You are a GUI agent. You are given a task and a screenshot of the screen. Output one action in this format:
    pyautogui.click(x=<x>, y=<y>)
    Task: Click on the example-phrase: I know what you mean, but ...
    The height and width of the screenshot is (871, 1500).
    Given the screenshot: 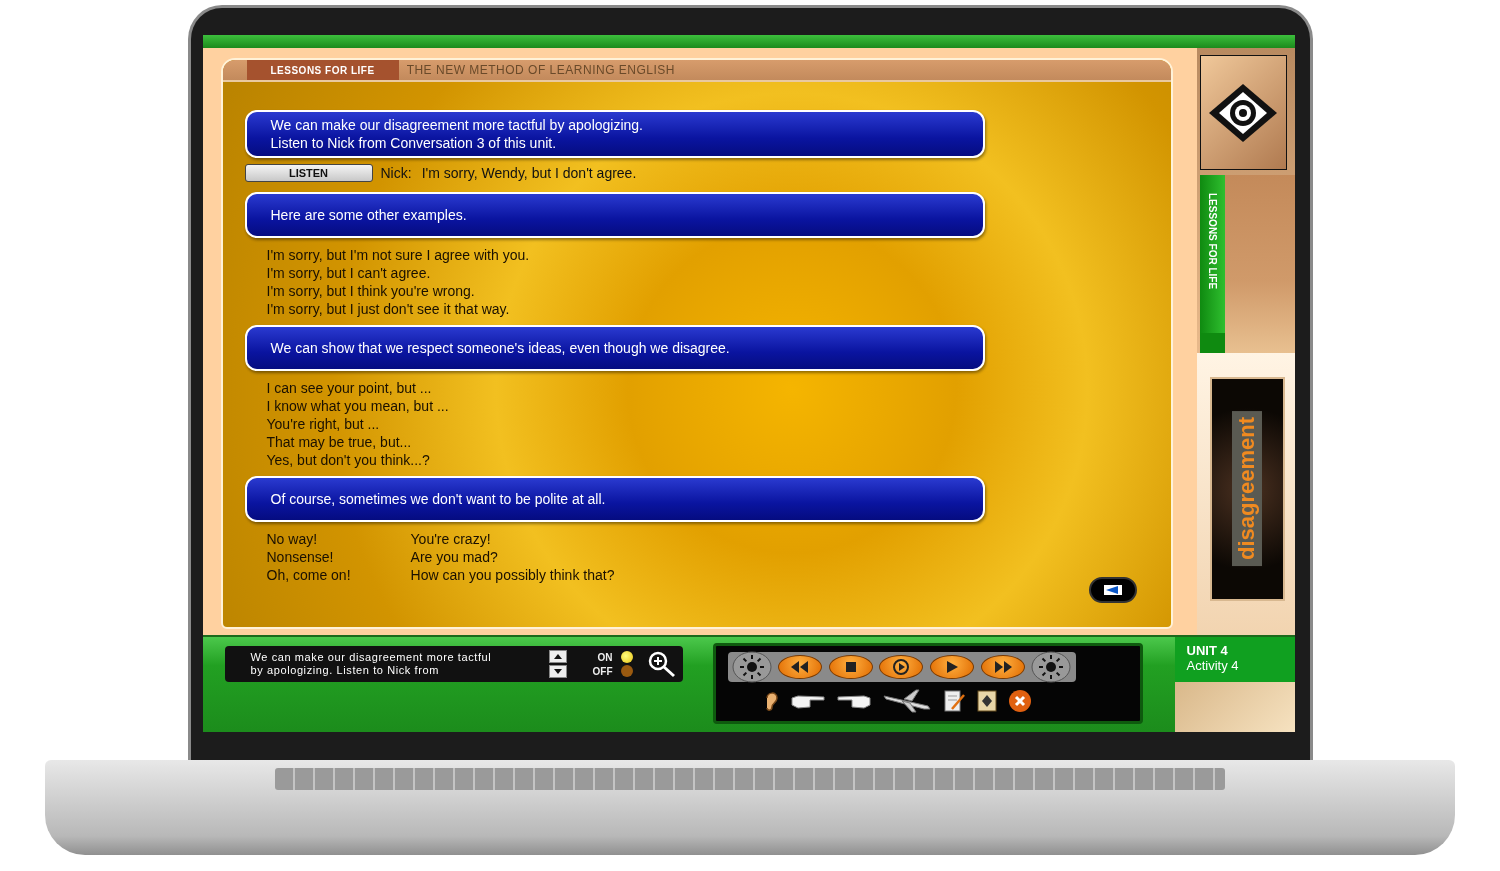 What is the action you would take?
    pyautogui.click(x=357, y=406)
    